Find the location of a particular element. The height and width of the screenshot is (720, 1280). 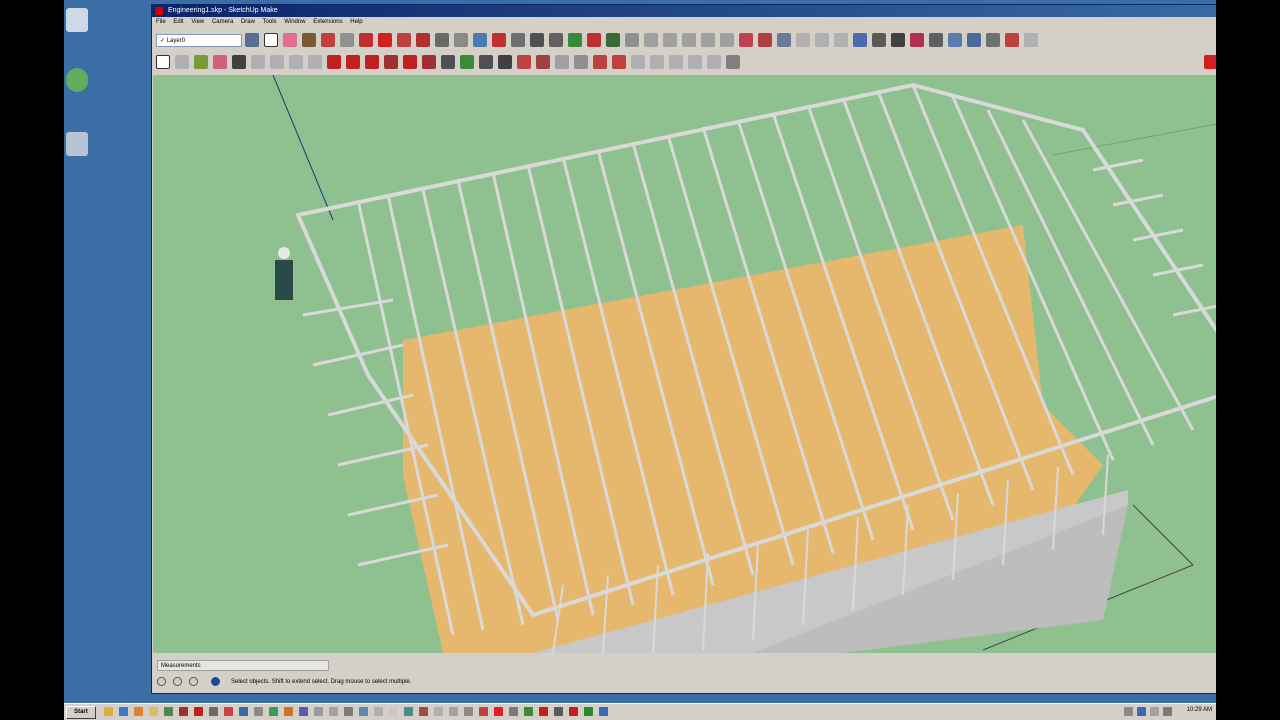

zoom-extents-icon is located at coordinates (556, 40).